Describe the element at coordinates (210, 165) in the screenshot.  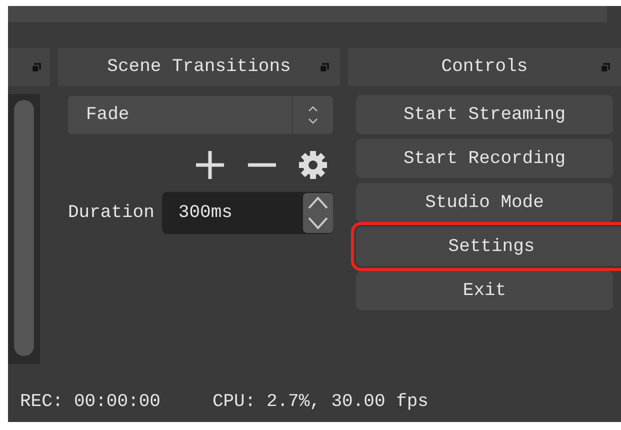
I see `add-icon` at that location.